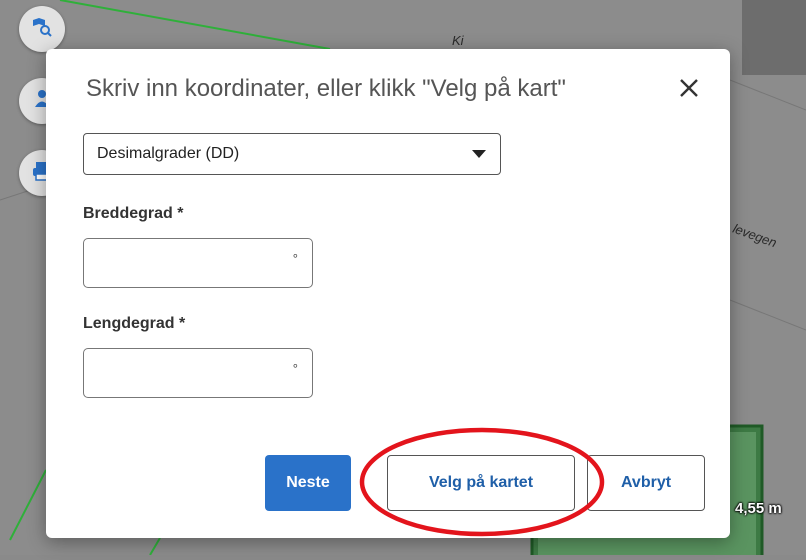 The width and height of the screenshot is (806, 560). What do you see at coordinates (134, 323) in the screenshot?
I see `longitude-label: Lengdegrad *` at bounding box center [134, 323].